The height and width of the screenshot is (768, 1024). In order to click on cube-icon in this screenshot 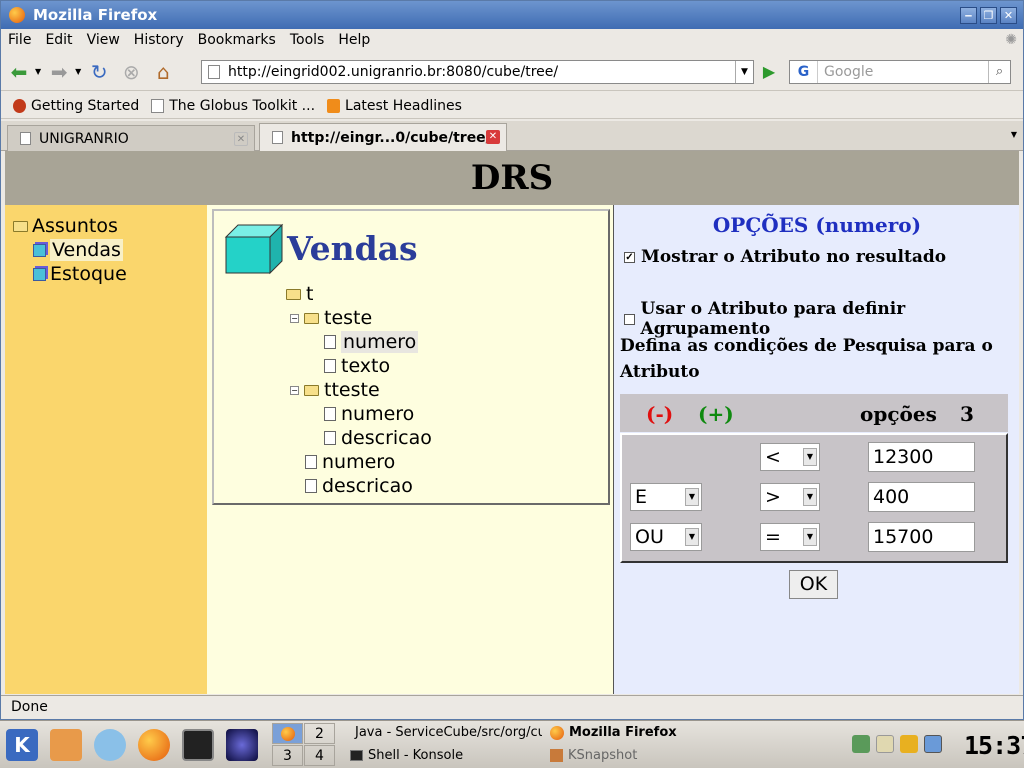, I will do `click(254, 249)`.